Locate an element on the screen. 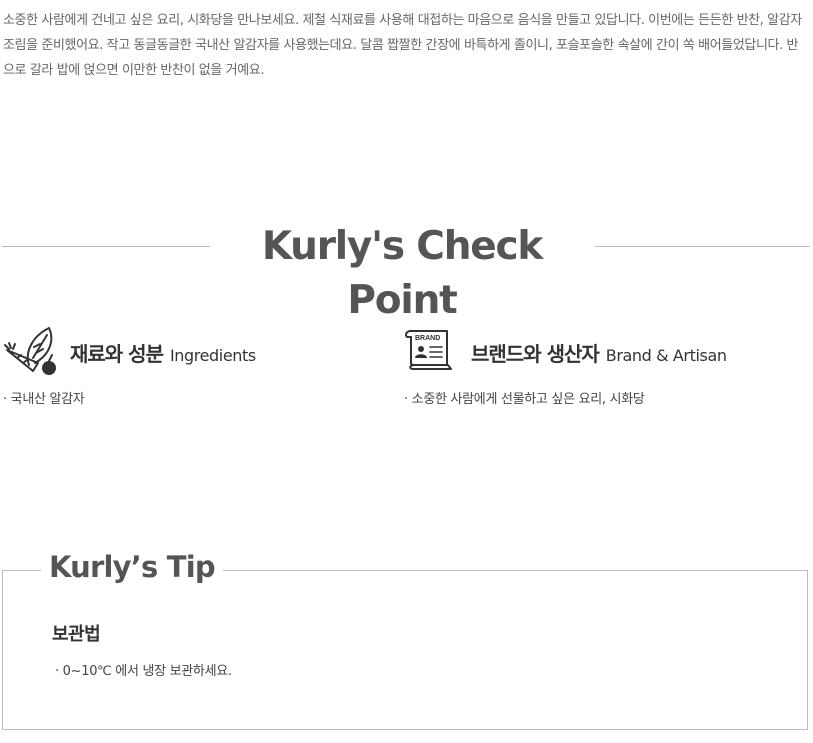 The width and height of the screenshot is (813, 743). brand-heading: 브랜드와 생산자 Brand & Artisan is located at coordinates (599, 352).